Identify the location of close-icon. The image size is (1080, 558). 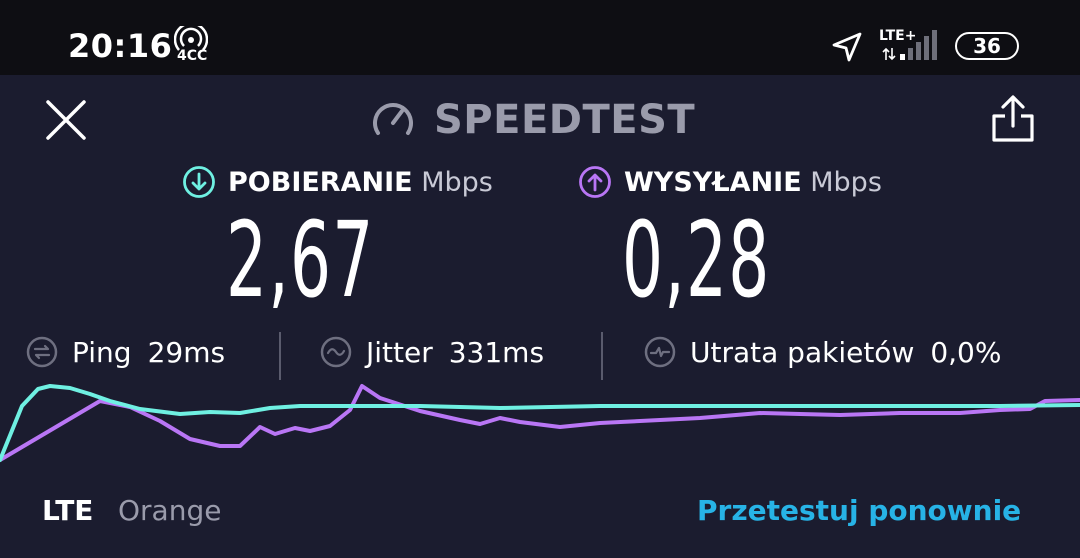
(66, 120).